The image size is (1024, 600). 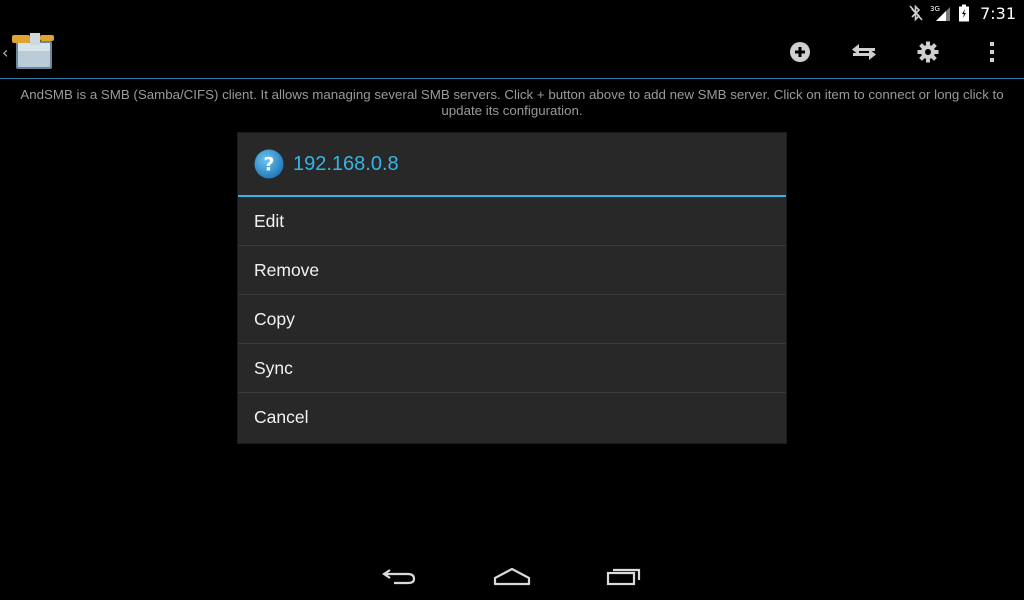 I want to click on recent-apps-icon, so click(x=623, y=577).